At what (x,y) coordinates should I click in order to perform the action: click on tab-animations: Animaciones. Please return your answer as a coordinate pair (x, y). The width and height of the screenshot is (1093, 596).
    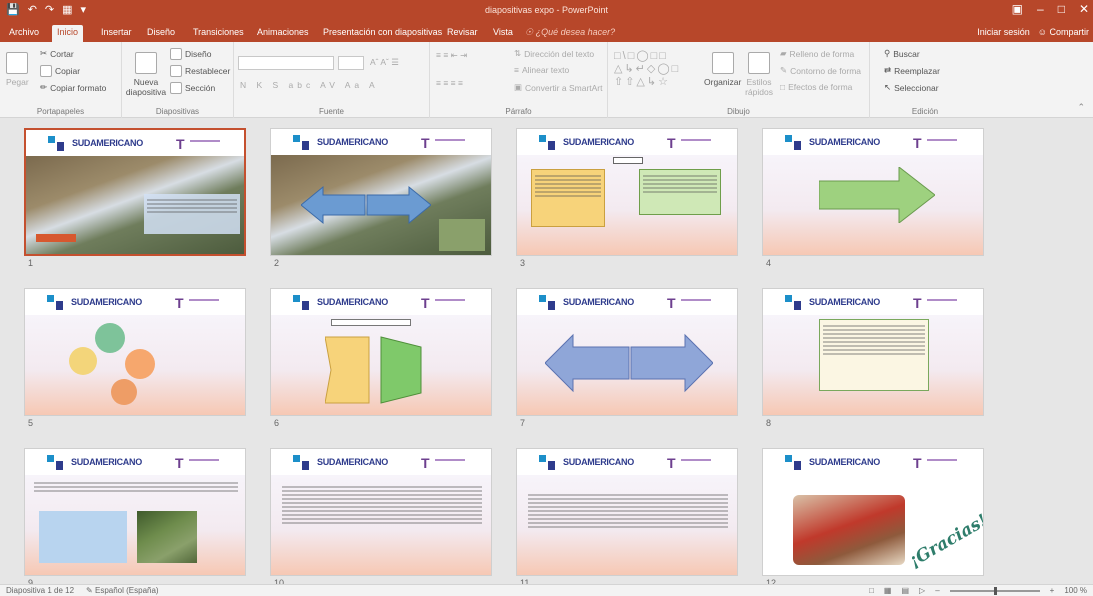
    Looking at the image, I should click on (283, 33).